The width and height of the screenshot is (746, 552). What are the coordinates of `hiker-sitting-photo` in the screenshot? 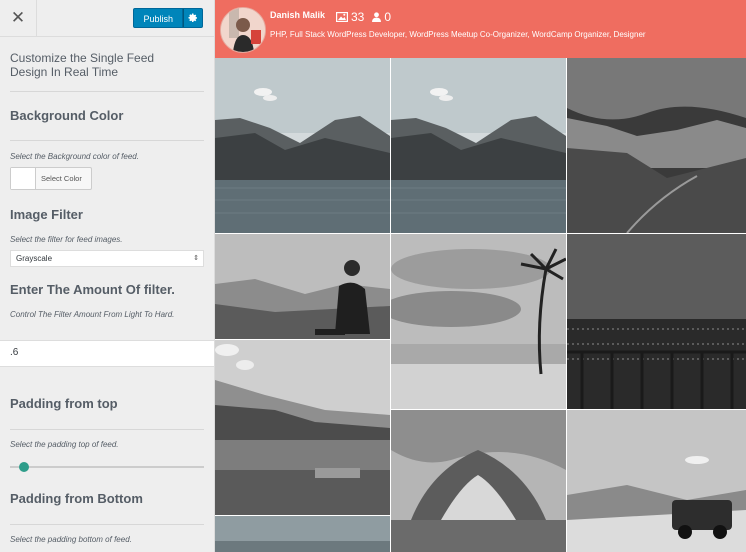 It's located at (302, 286).